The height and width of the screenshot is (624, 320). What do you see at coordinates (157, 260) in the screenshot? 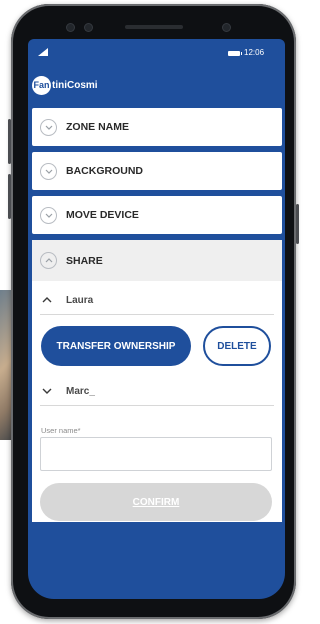
I see `share-header: SHARE` at bounding box center [157, 260].